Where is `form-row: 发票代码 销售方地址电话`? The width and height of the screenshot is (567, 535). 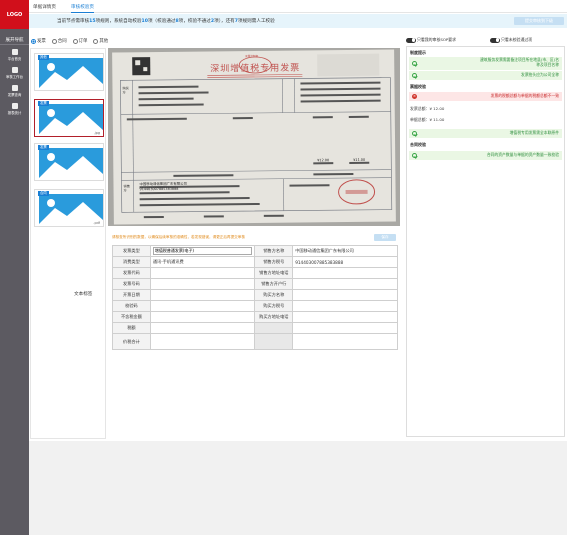
form-row: 发票代码 销售方地址电话 is located at coordinates (255, 273).